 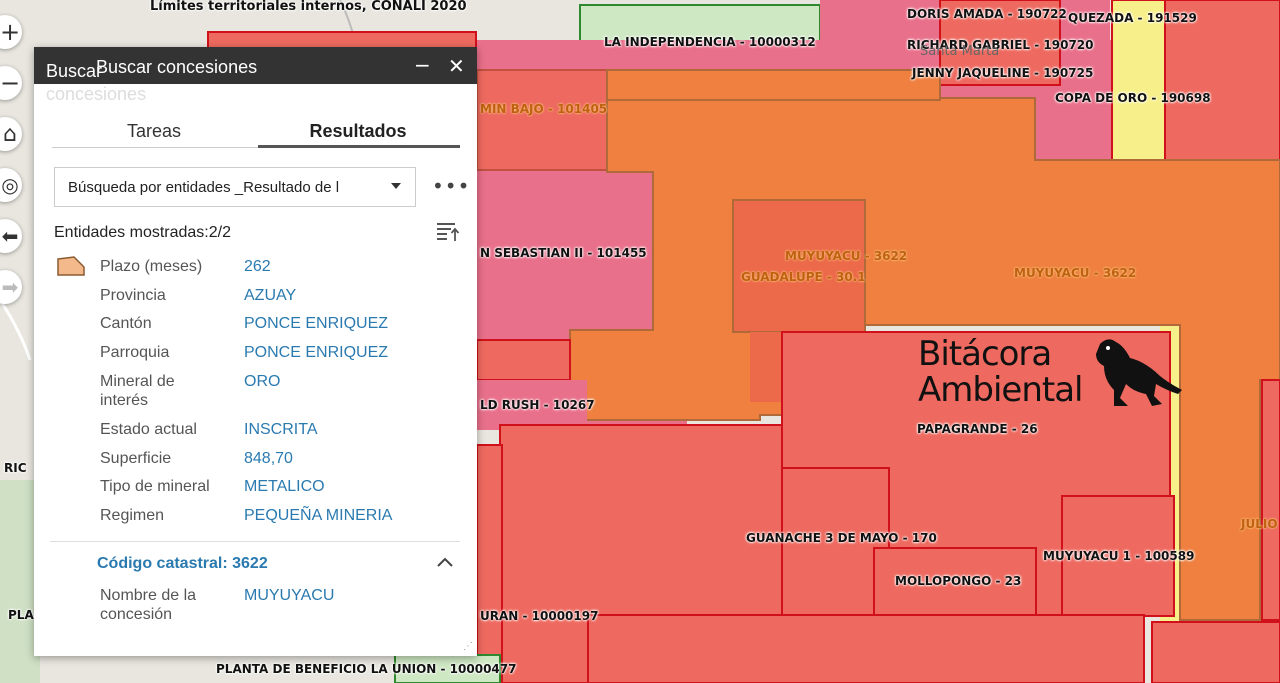 What do you see at coordinates (985, 354) in the screenshot?
I see `logo-line1: Bitácora` at bounding box center [985, 354].